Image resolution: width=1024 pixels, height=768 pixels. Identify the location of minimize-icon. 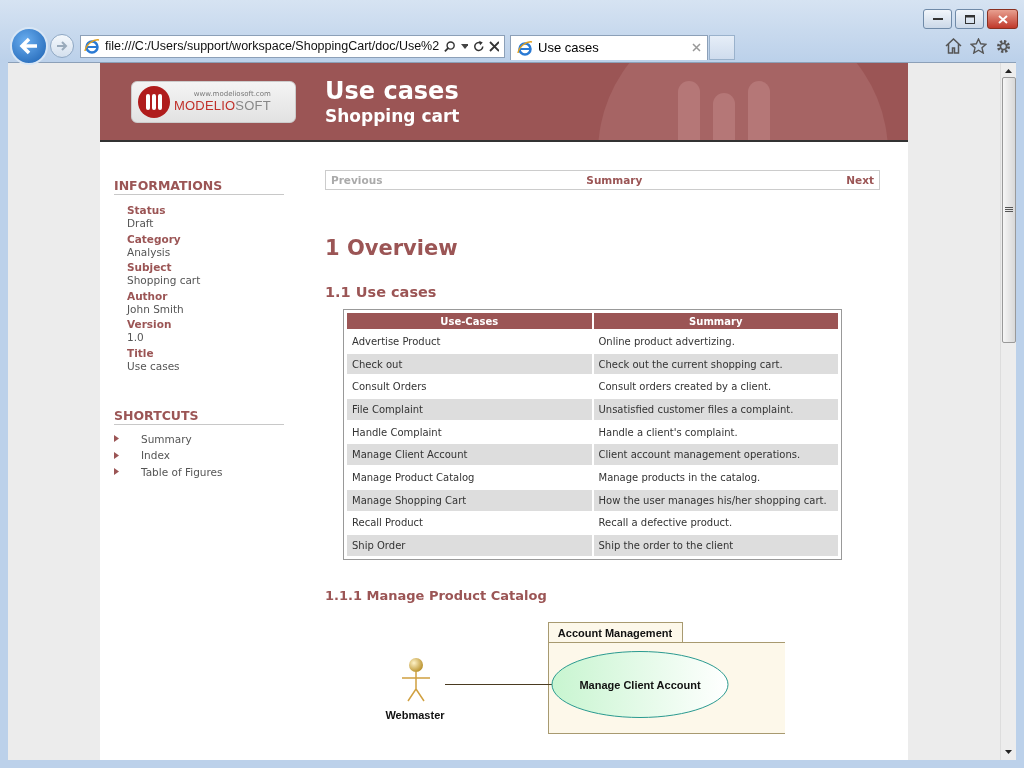
(937, 19).